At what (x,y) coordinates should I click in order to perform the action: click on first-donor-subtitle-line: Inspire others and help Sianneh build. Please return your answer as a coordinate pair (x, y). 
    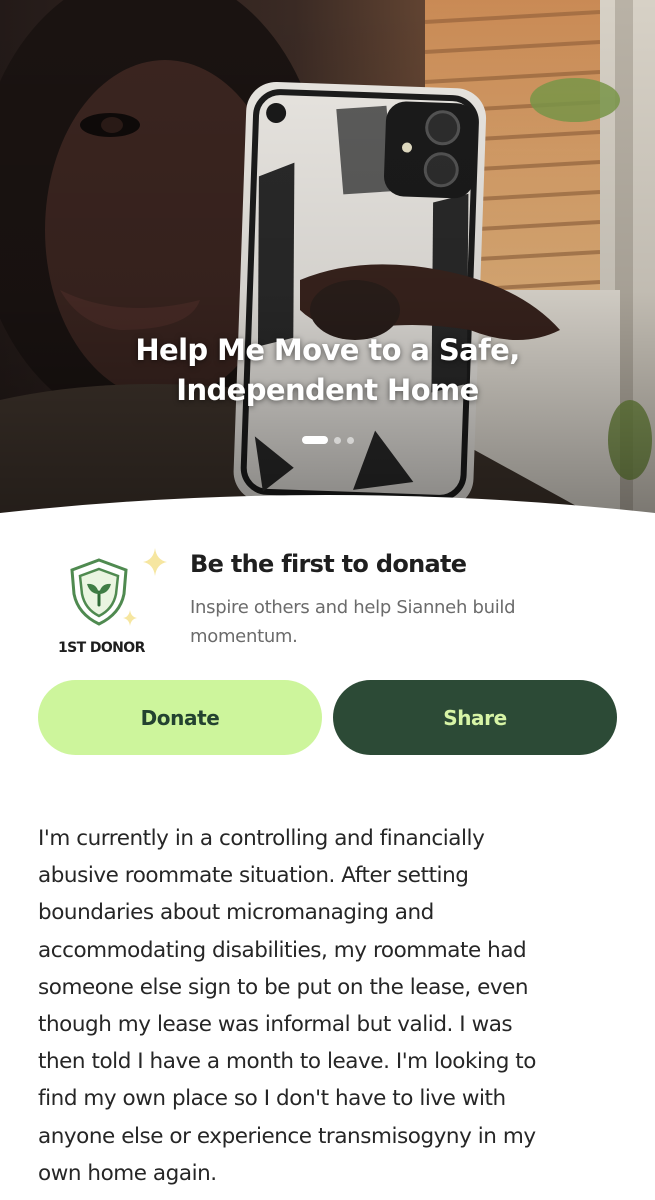
    Looking at the image, I should click on (353, 607).